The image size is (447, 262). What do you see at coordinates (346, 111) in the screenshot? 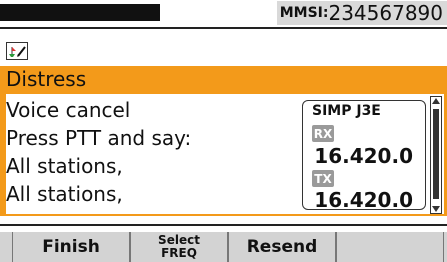
I see `channel-mode: SIMP J3E` at bounding box center [346, 111].